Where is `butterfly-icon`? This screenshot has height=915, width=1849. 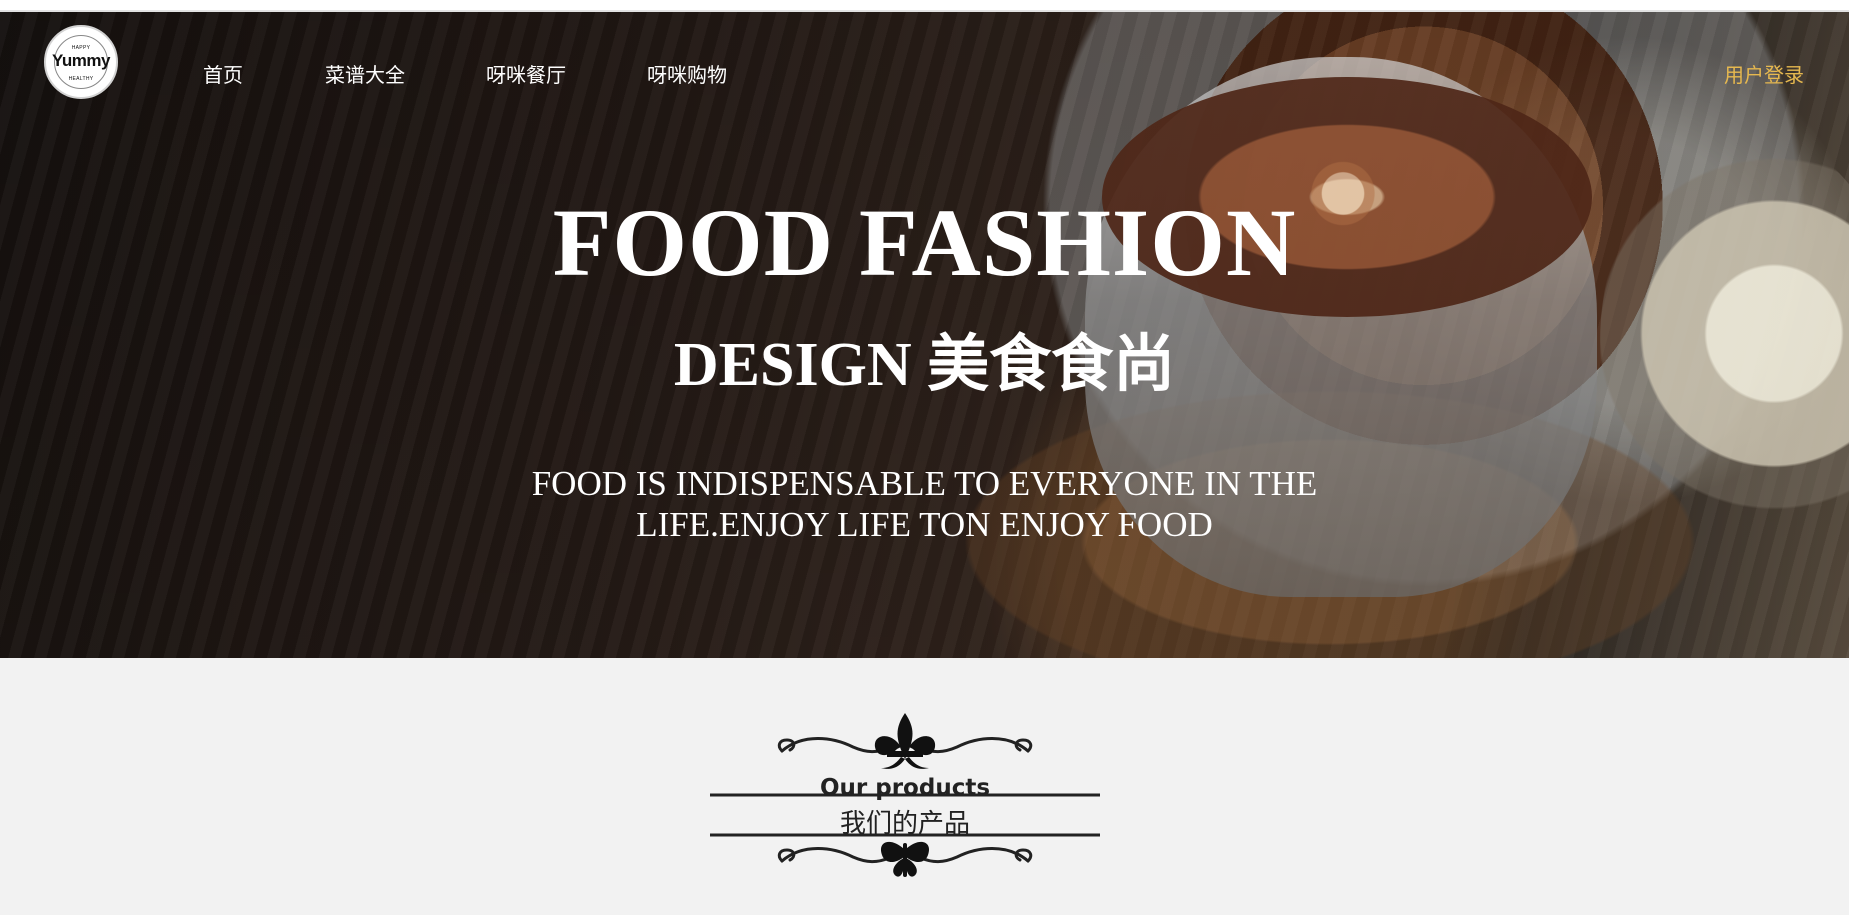
butterfly-icon is located at coordinates (905, 859).